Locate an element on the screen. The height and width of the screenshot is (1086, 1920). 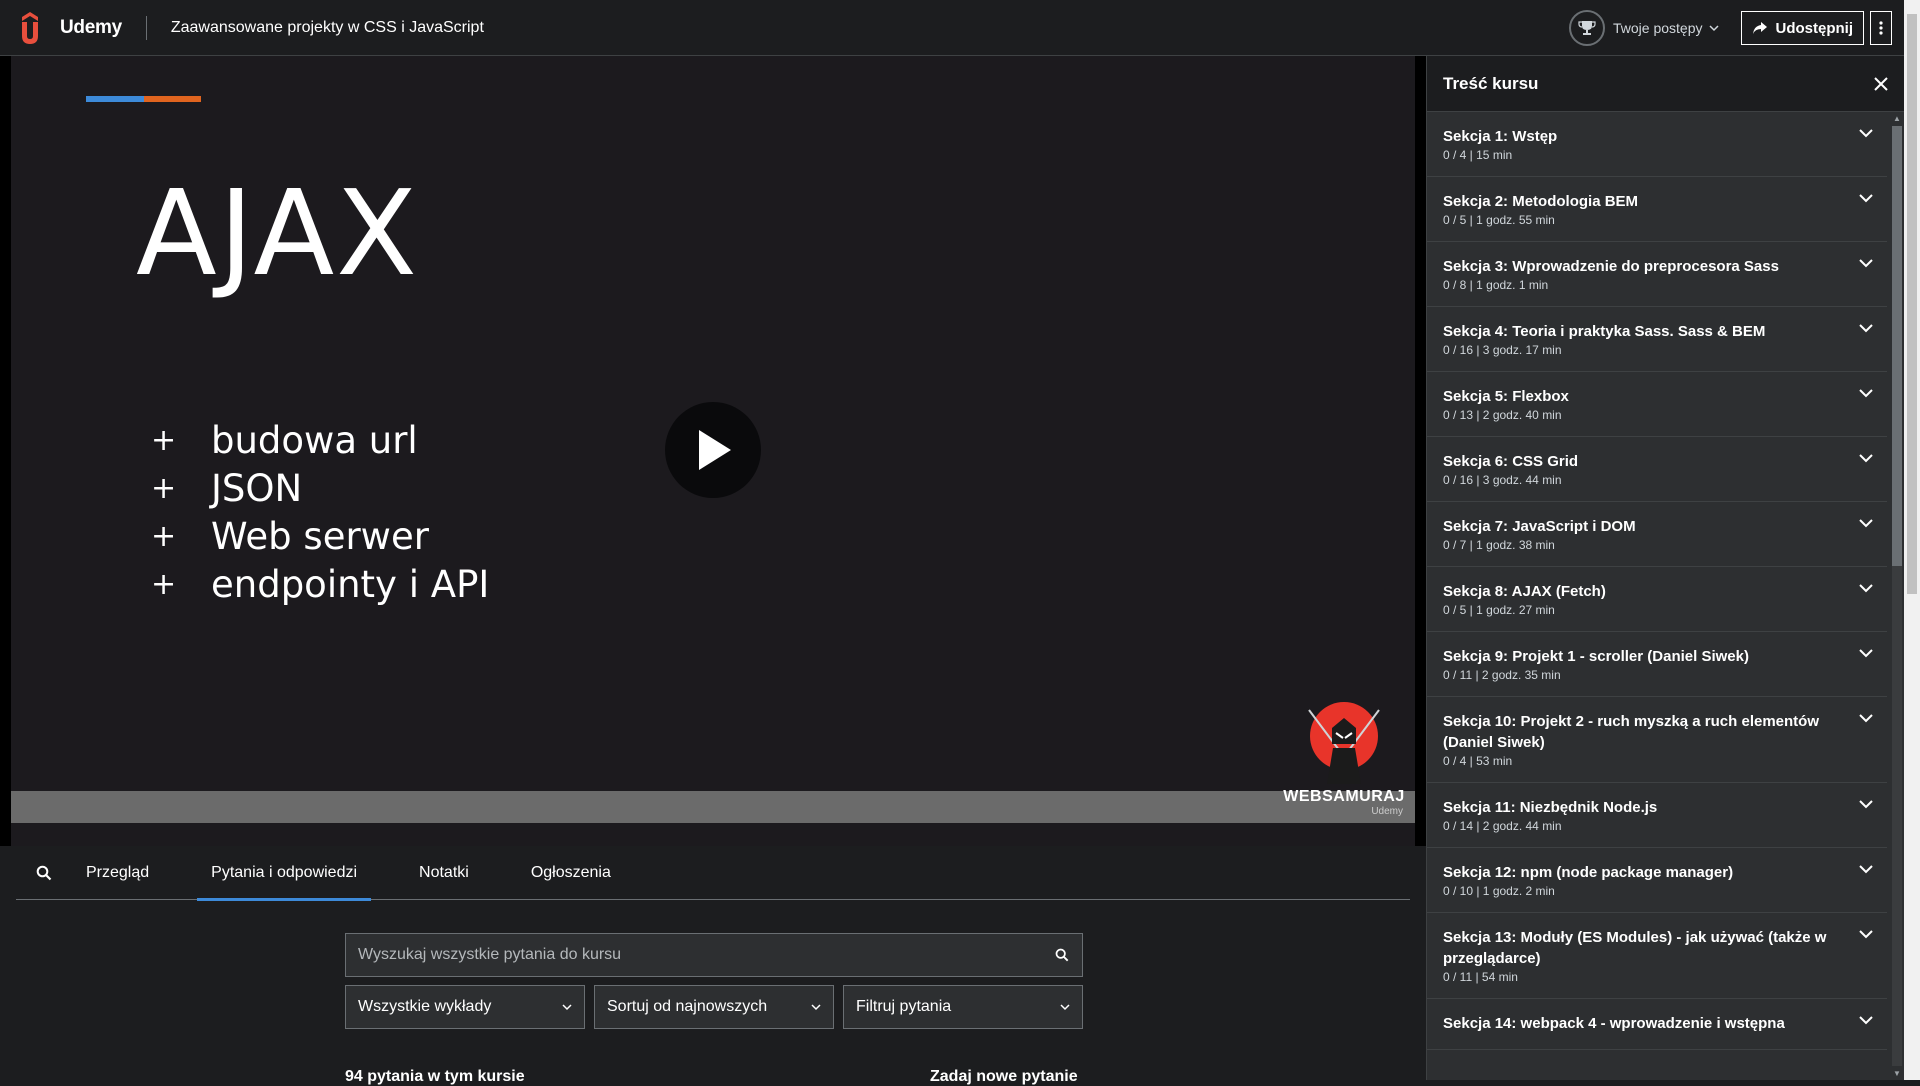
tab-notes: Notatki is located at coordinates (444, 873).